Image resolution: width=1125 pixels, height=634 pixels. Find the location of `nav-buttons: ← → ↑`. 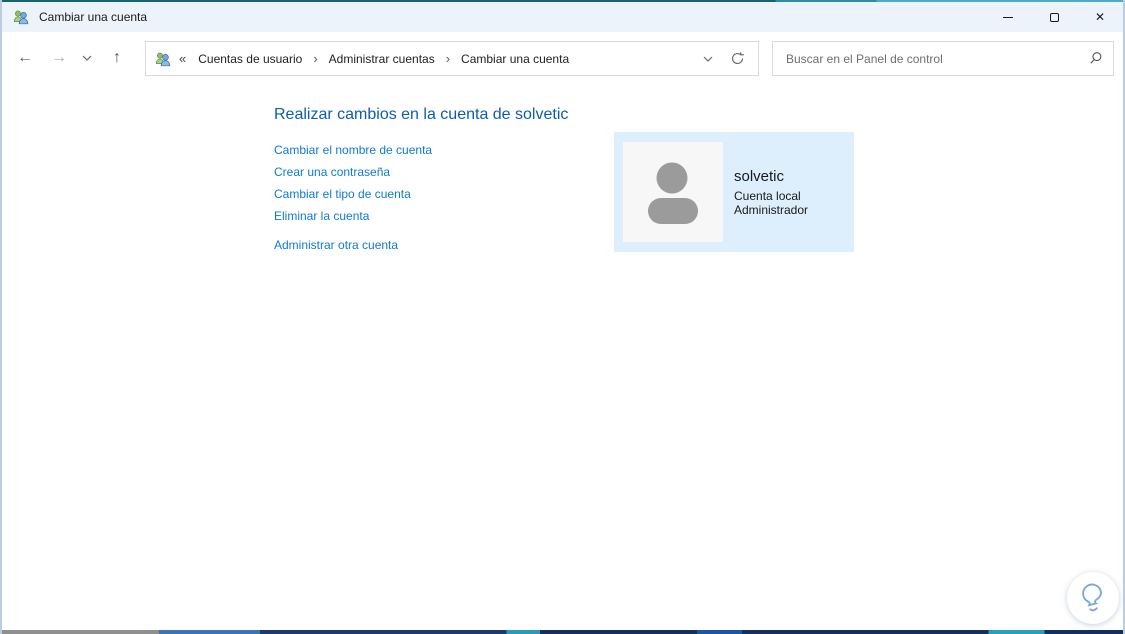

nav-buttons: ← → ↑ is located at coordinates (71, 58).